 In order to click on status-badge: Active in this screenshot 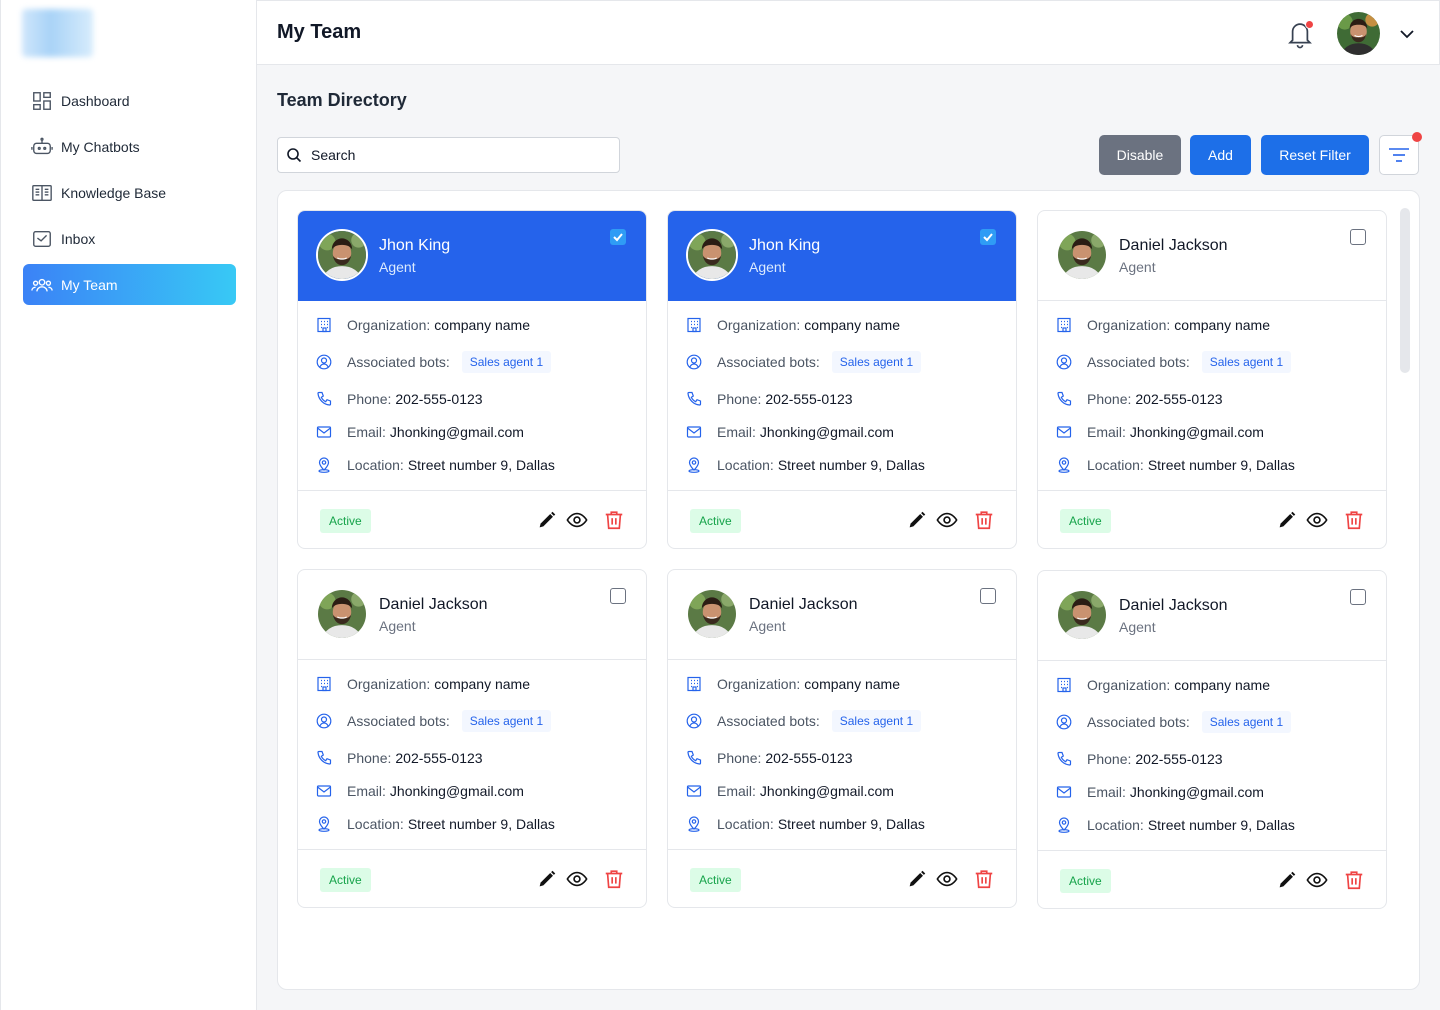, I will do `click(1085, 881)`.